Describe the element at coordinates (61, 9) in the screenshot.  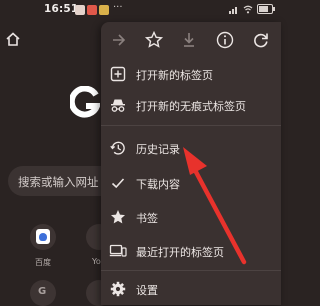
I see `status-time: 16:51` at that location.